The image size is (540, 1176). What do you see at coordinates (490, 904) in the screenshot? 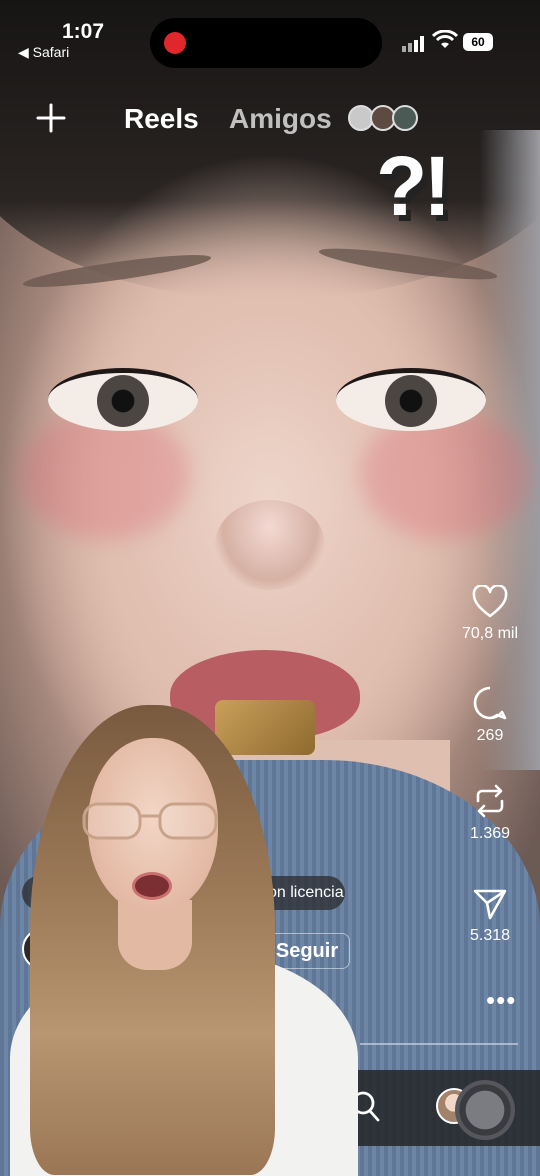
I see `send-icon` at bounding box center [490, 904].